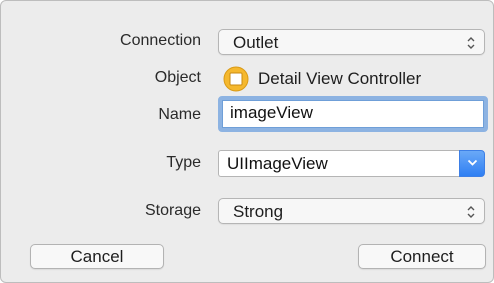  What do you see at coordinates (422, 256) in the screenshot?
I see `connect-button: Connect` at bounding box center [422, 256].